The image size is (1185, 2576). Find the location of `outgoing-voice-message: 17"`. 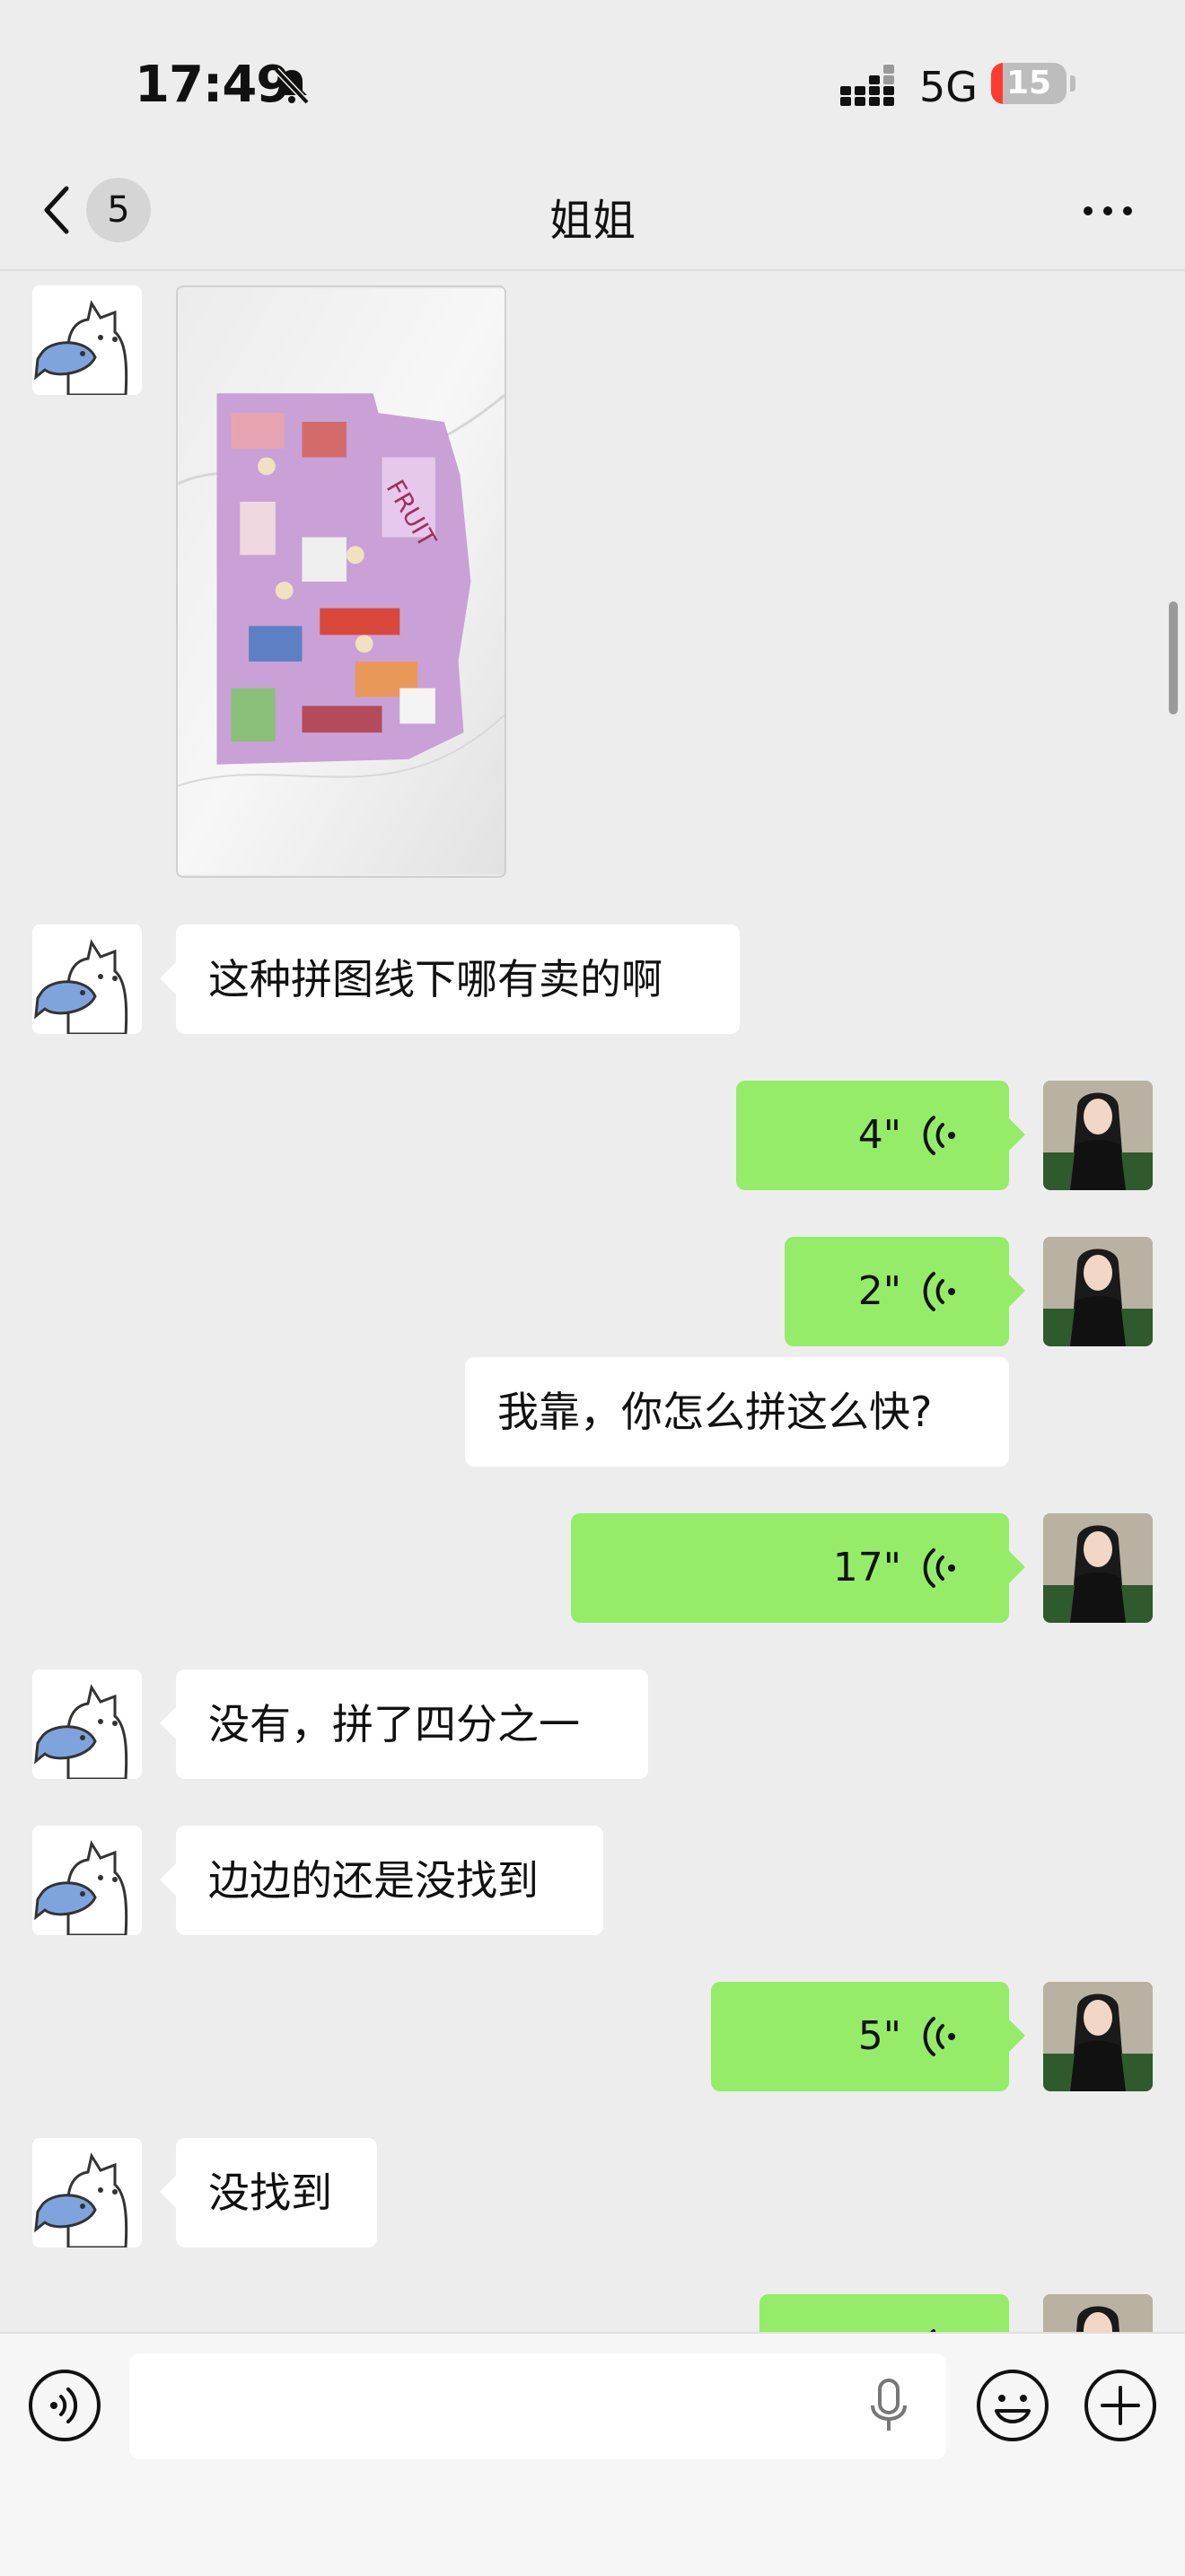

outgoing-voice-message: 17" is located at coordinates (798, 1568).